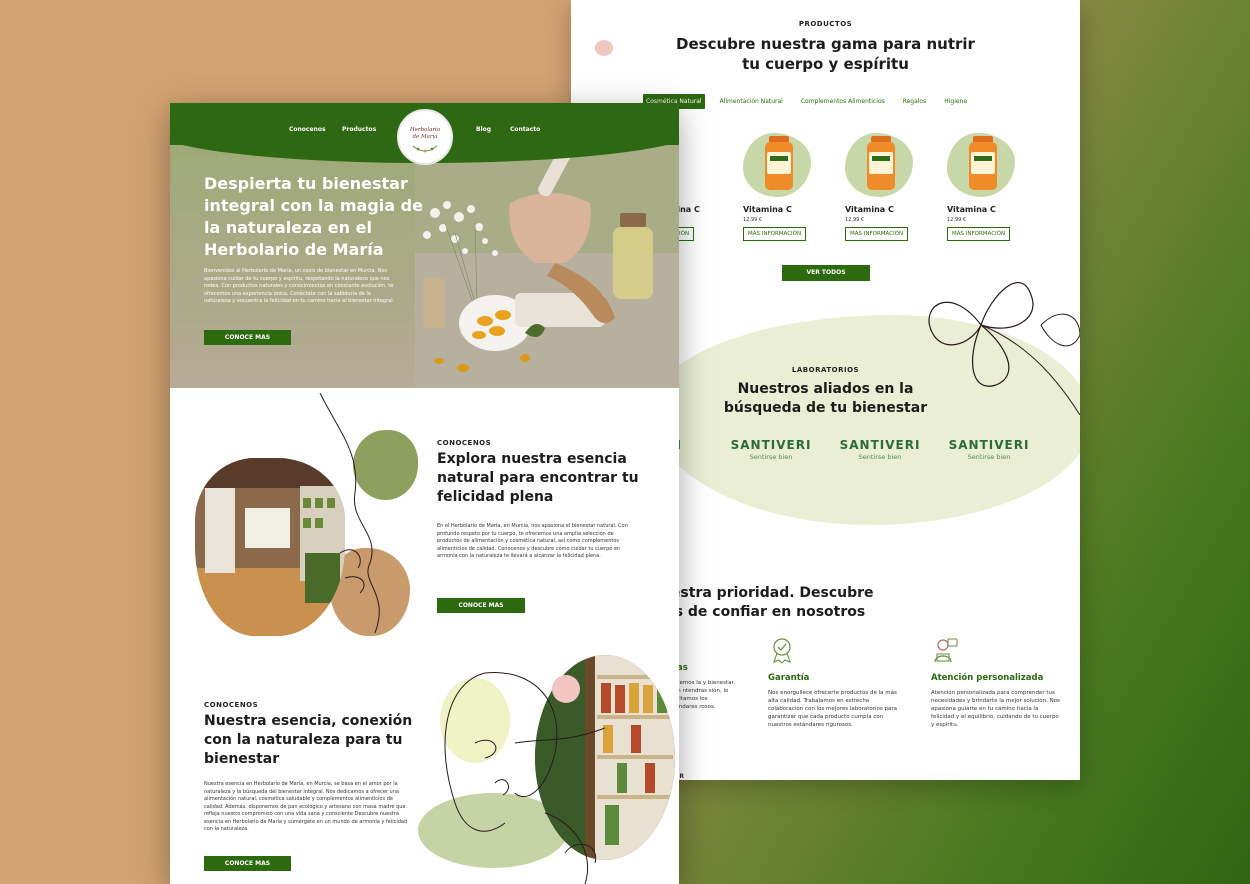  I want to click on view-all-button: VER TODOS, so click(826, 273).